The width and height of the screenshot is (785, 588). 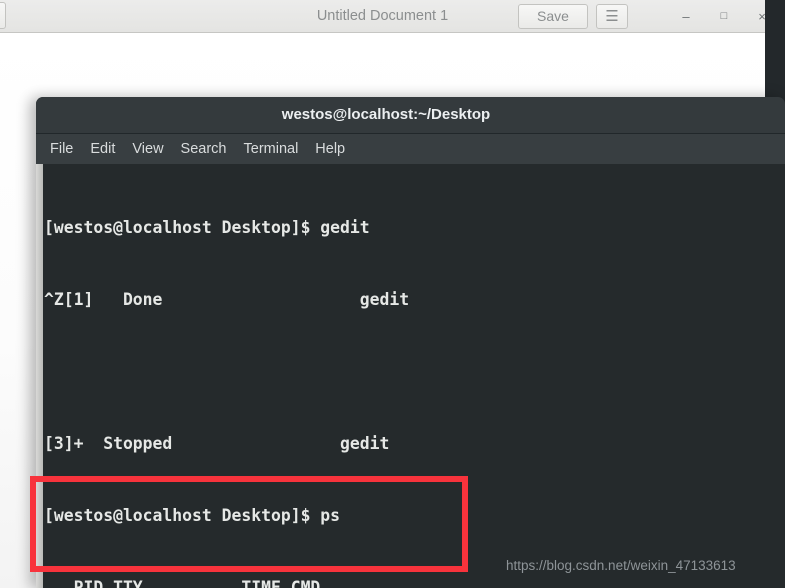 What do you see at coordinates (102, 149) in the screenshot?
I see `menu-item-edit: Edit` at bounding box center [102, 149].